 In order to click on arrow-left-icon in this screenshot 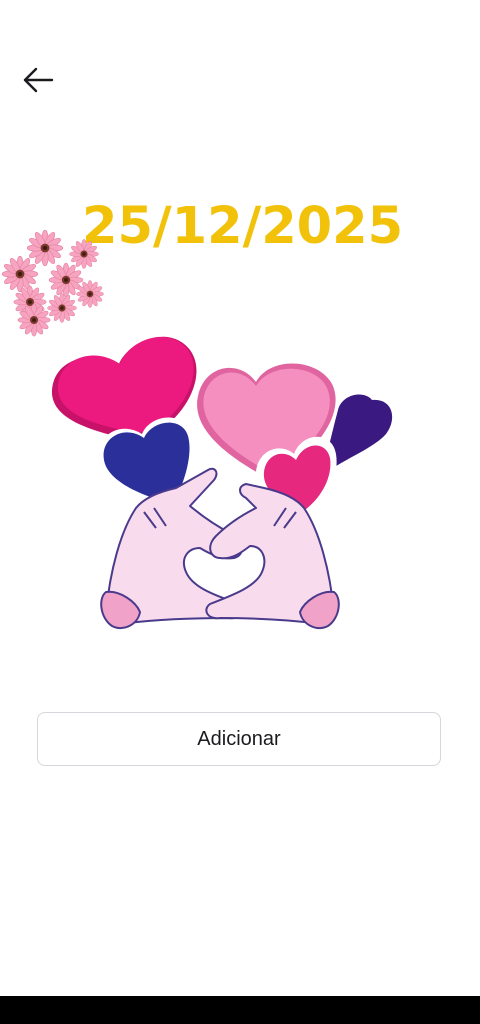, I will do `click(38, 80)`.